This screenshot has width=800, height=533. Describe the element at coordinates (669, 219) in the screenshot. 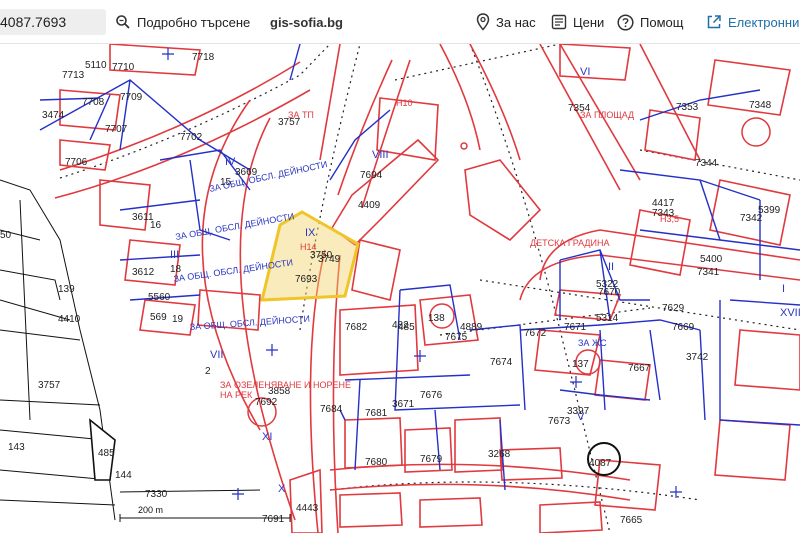

I see `zoning-label: Н3,5` at that location.